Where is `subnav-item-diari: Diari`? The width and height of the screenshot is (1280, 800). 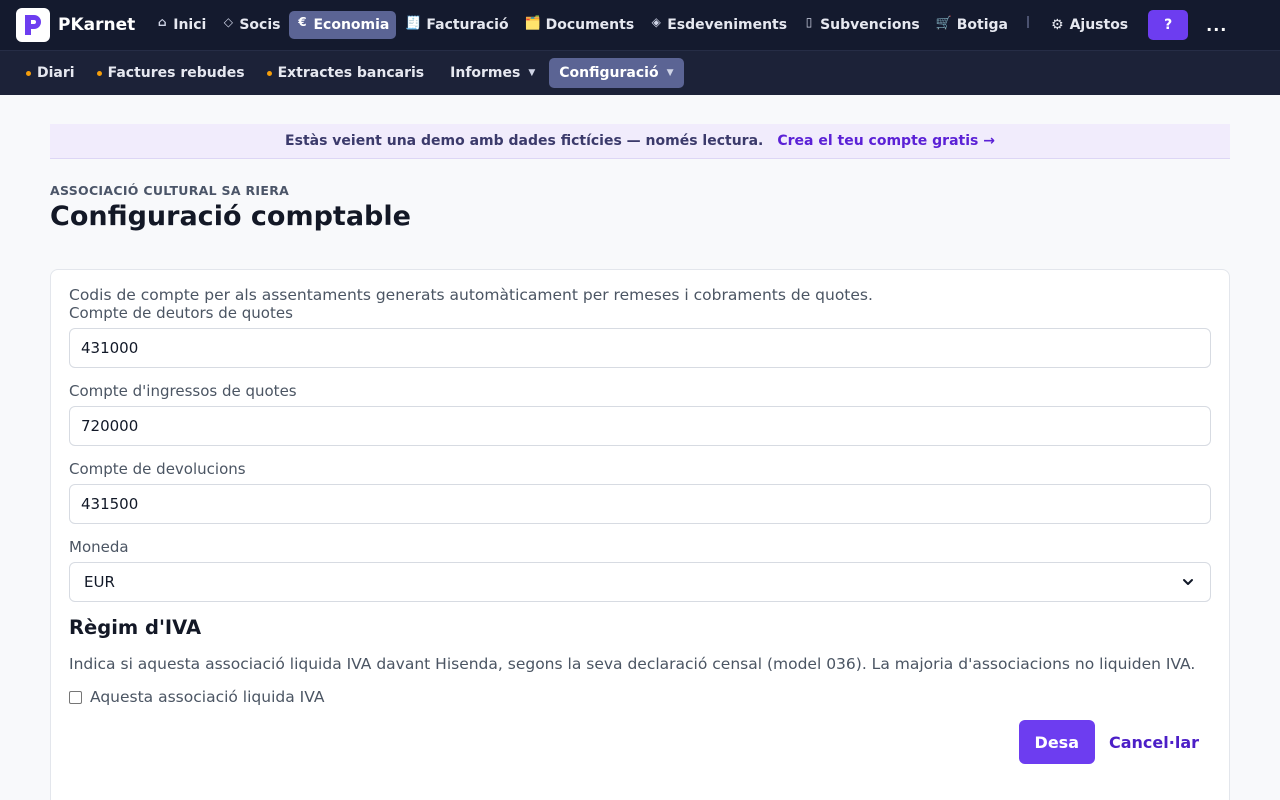 subnav-item-diari: Diari is located at coordinates (50, 73).